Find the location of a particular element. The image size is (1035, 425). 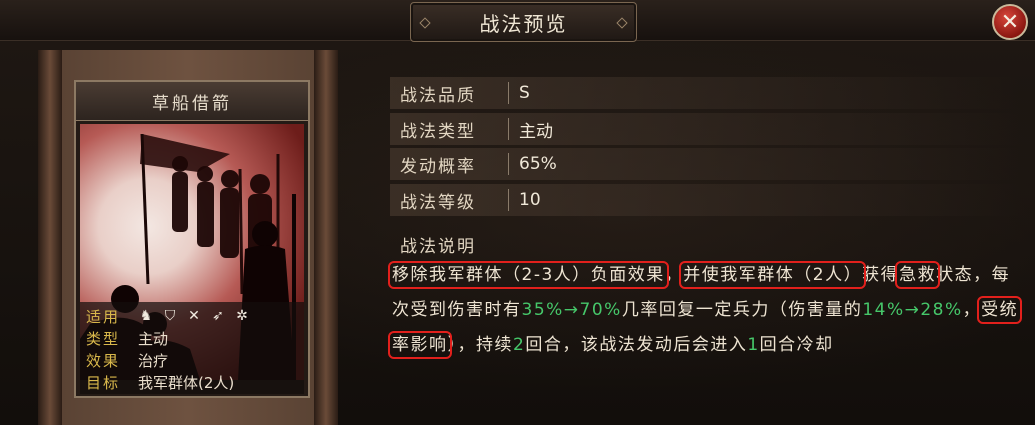

desc-fragment: 获得 is located at coordinates (881, 275).